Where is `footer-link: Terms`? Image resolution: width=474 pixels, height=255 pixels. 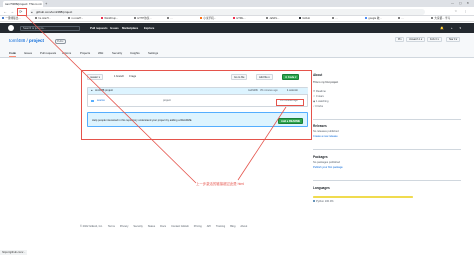
footer-link: Terms is located at coordinates (111, 226).